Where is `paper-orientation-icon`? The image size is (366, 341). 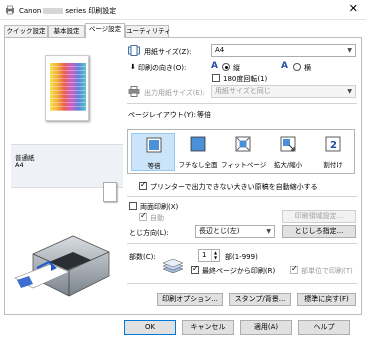 paper-orientation-icon is located at coordinates (110, 192).